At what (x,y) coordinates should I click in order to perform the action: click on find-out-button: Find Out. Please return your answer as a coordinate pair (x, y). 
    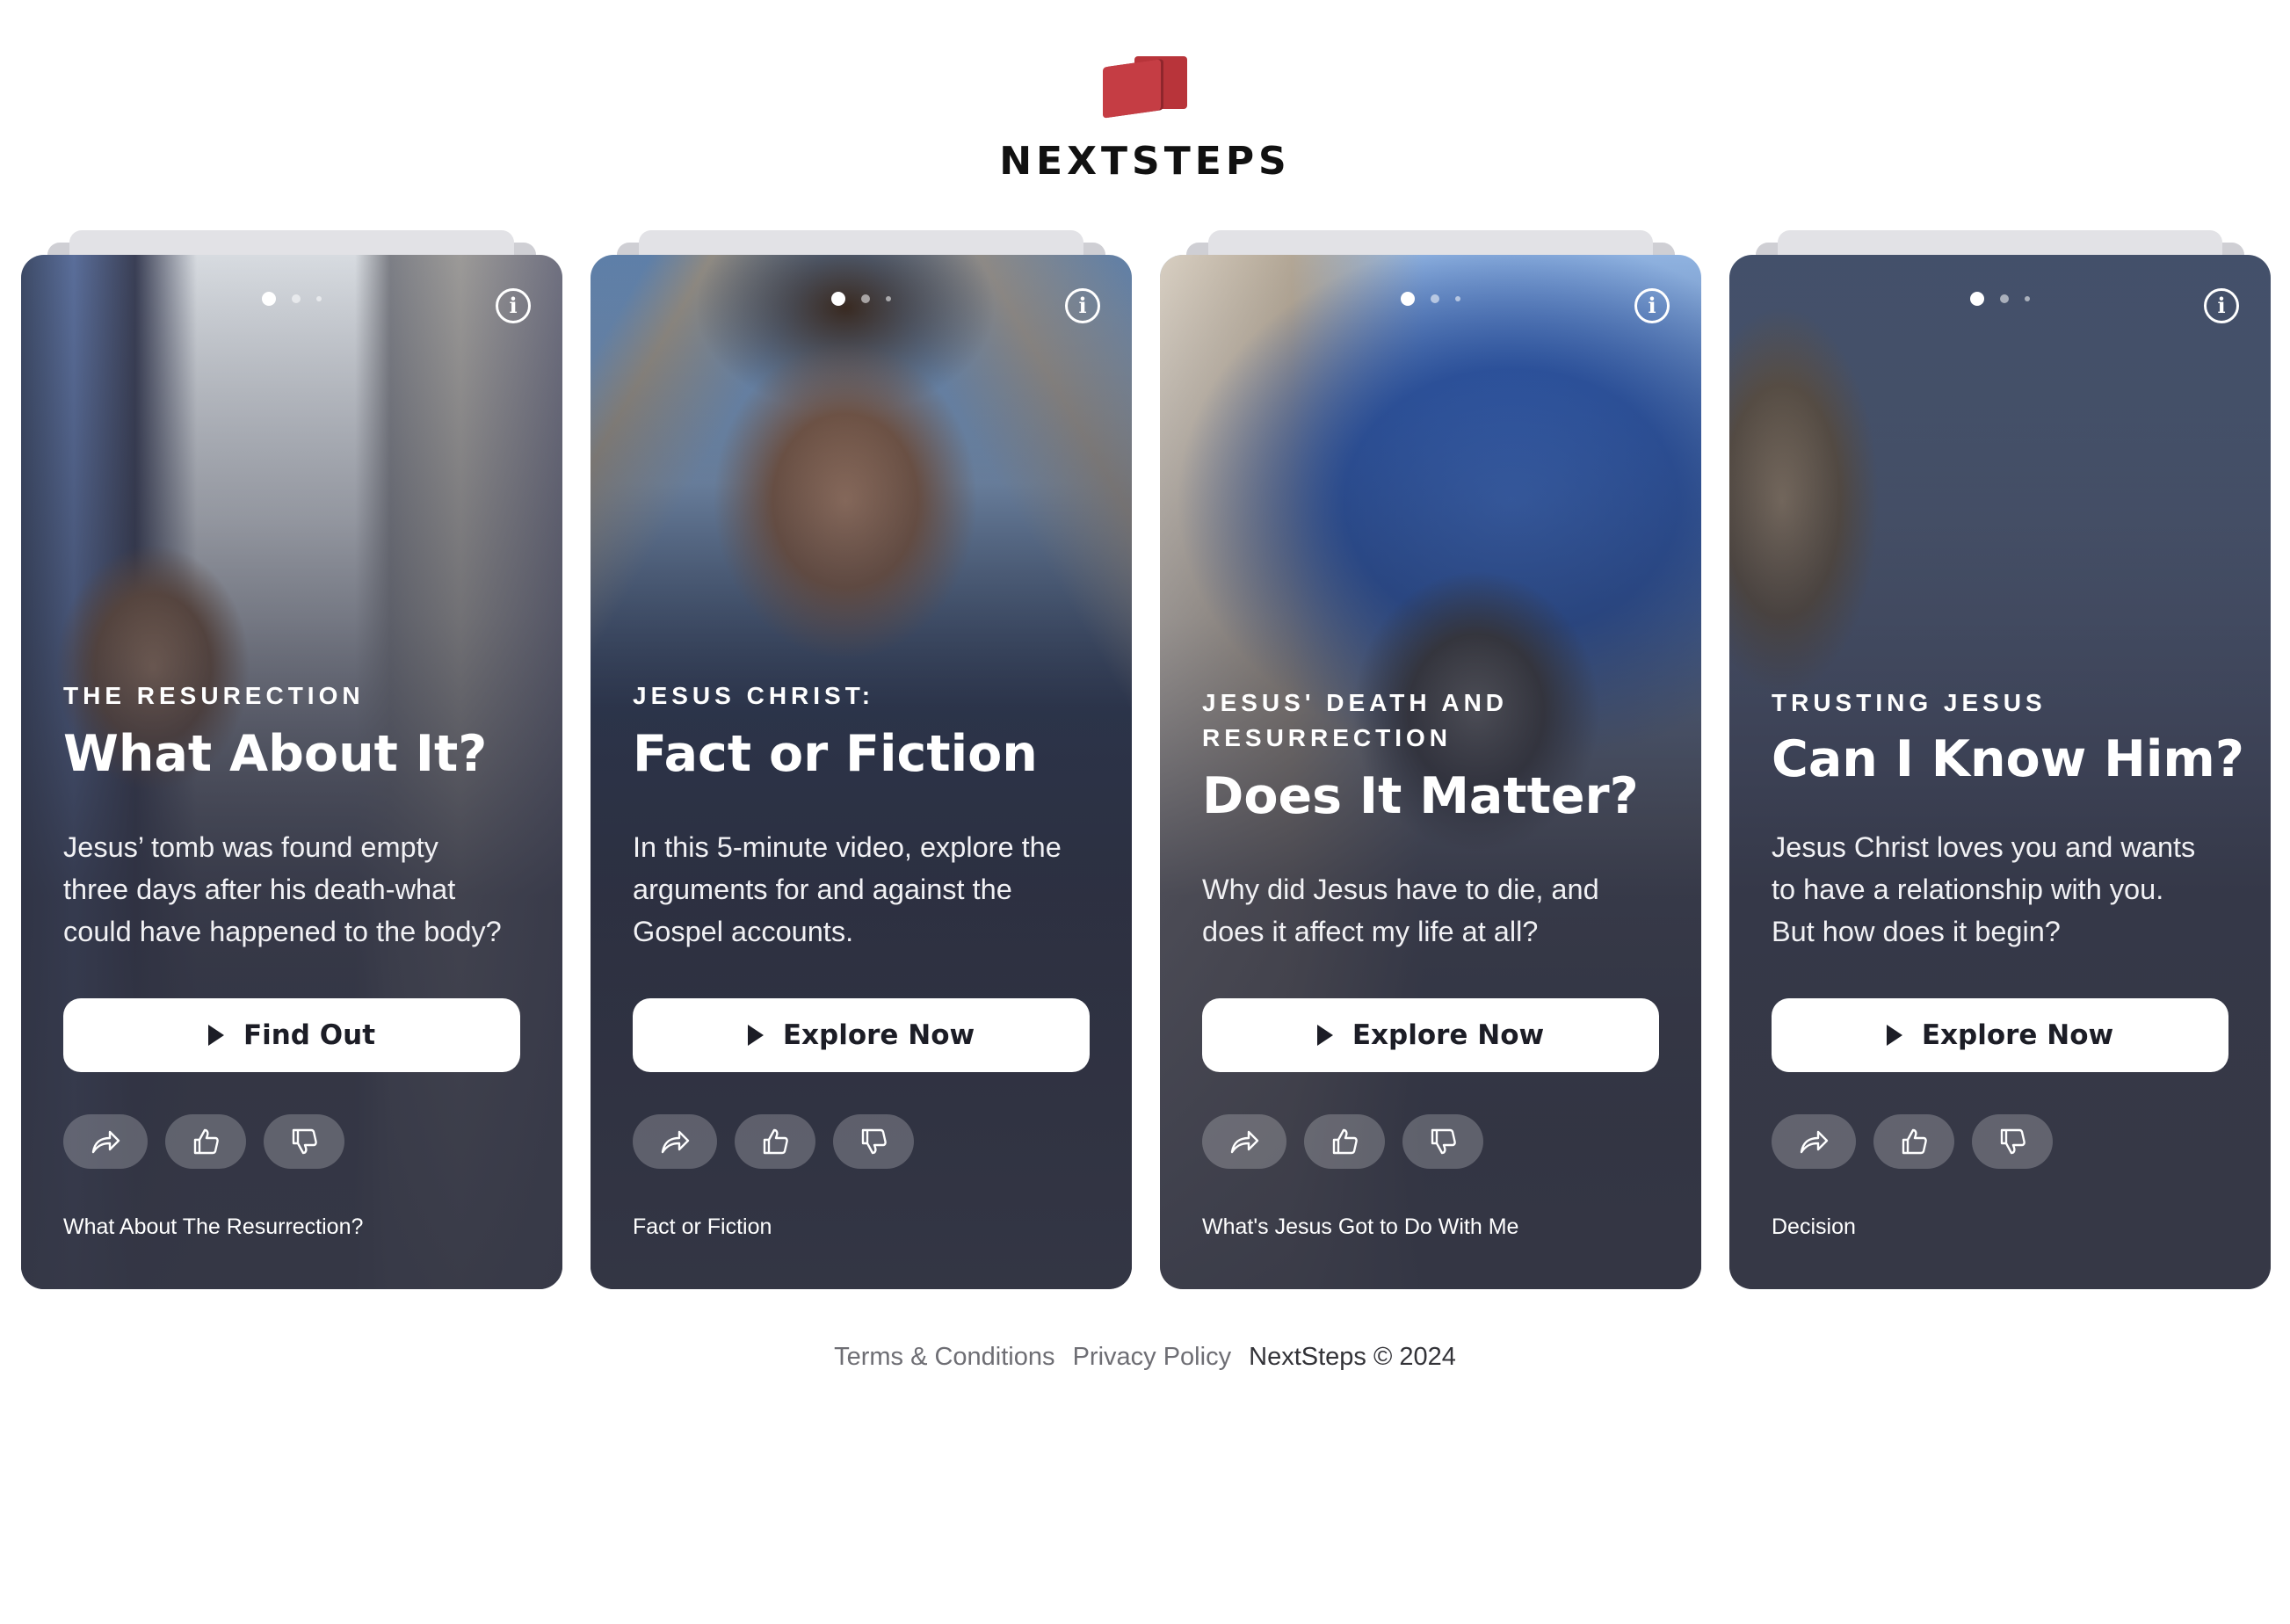
    Looking at the image, I should click on (291, 1035).